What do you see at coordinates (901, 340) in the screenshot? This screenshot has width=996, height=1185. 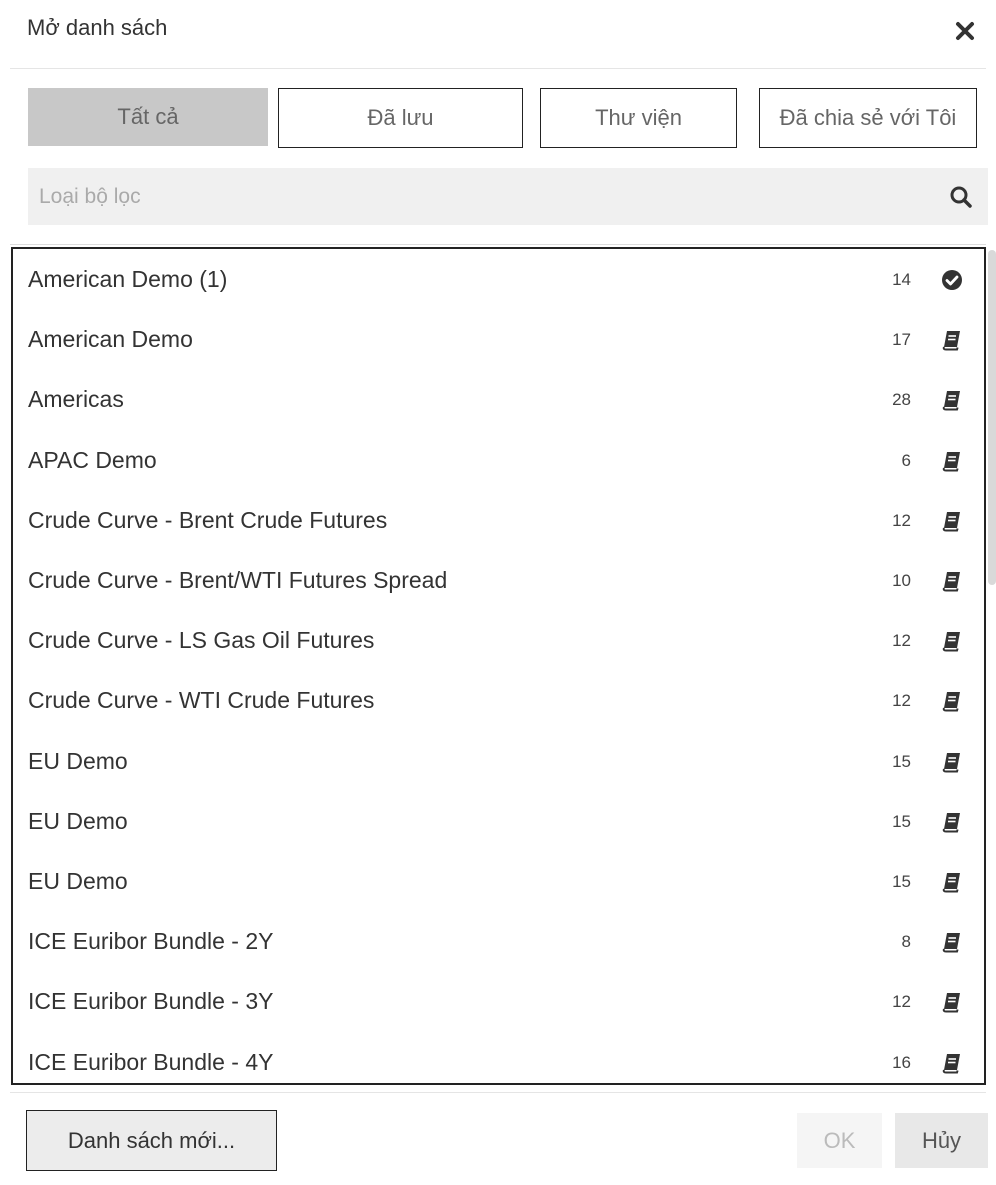 I see `list-item-count: 17` at bounding box center [901, 340].